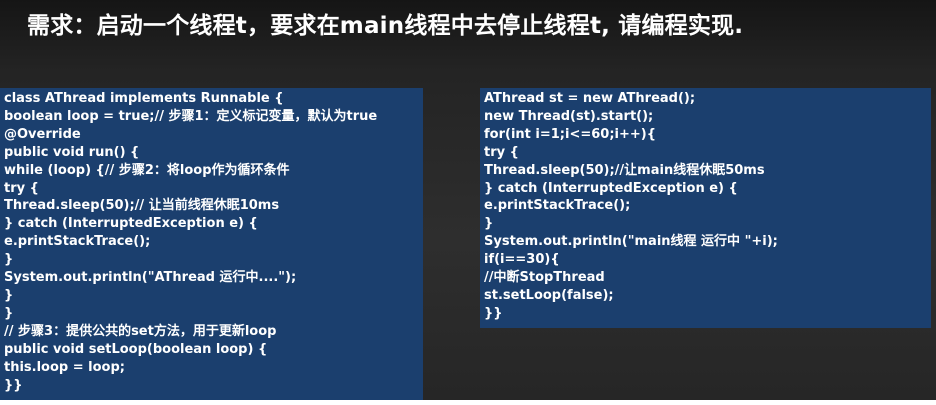  Describe the element at coordinates (136, 349) in the screenshot. I see `code-line: public void setLoop(boolean loop) {` at that location.